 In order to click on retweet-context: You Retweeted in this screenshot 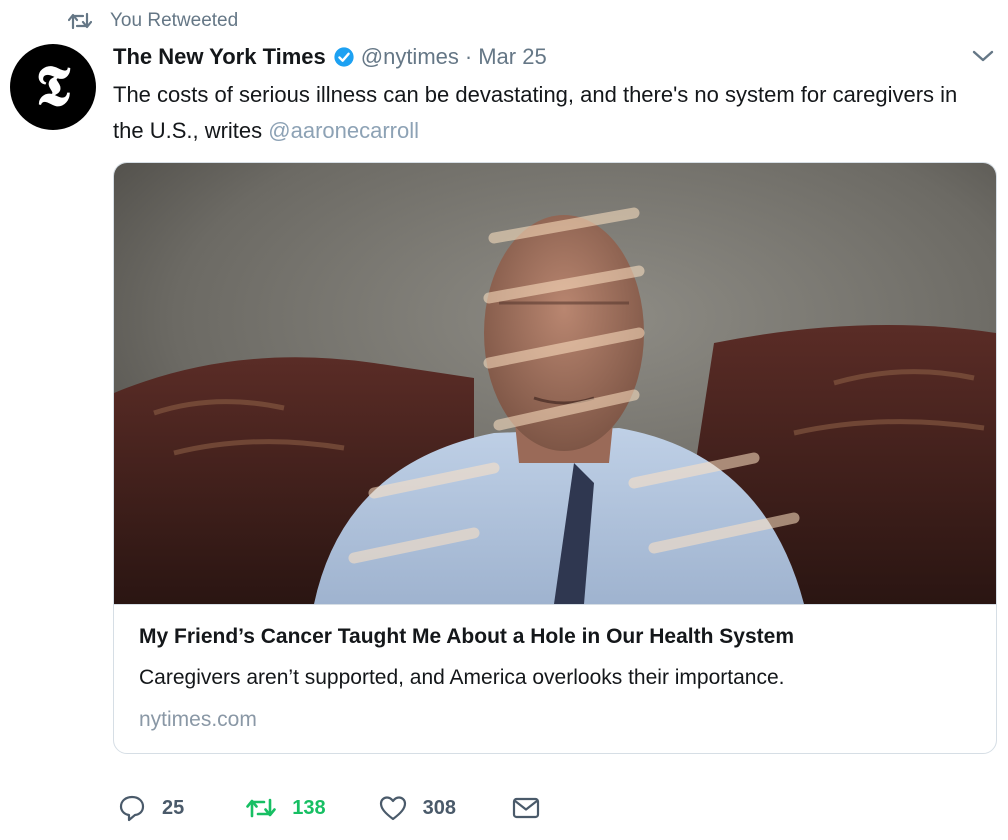, I will do `click(153, 21)`.